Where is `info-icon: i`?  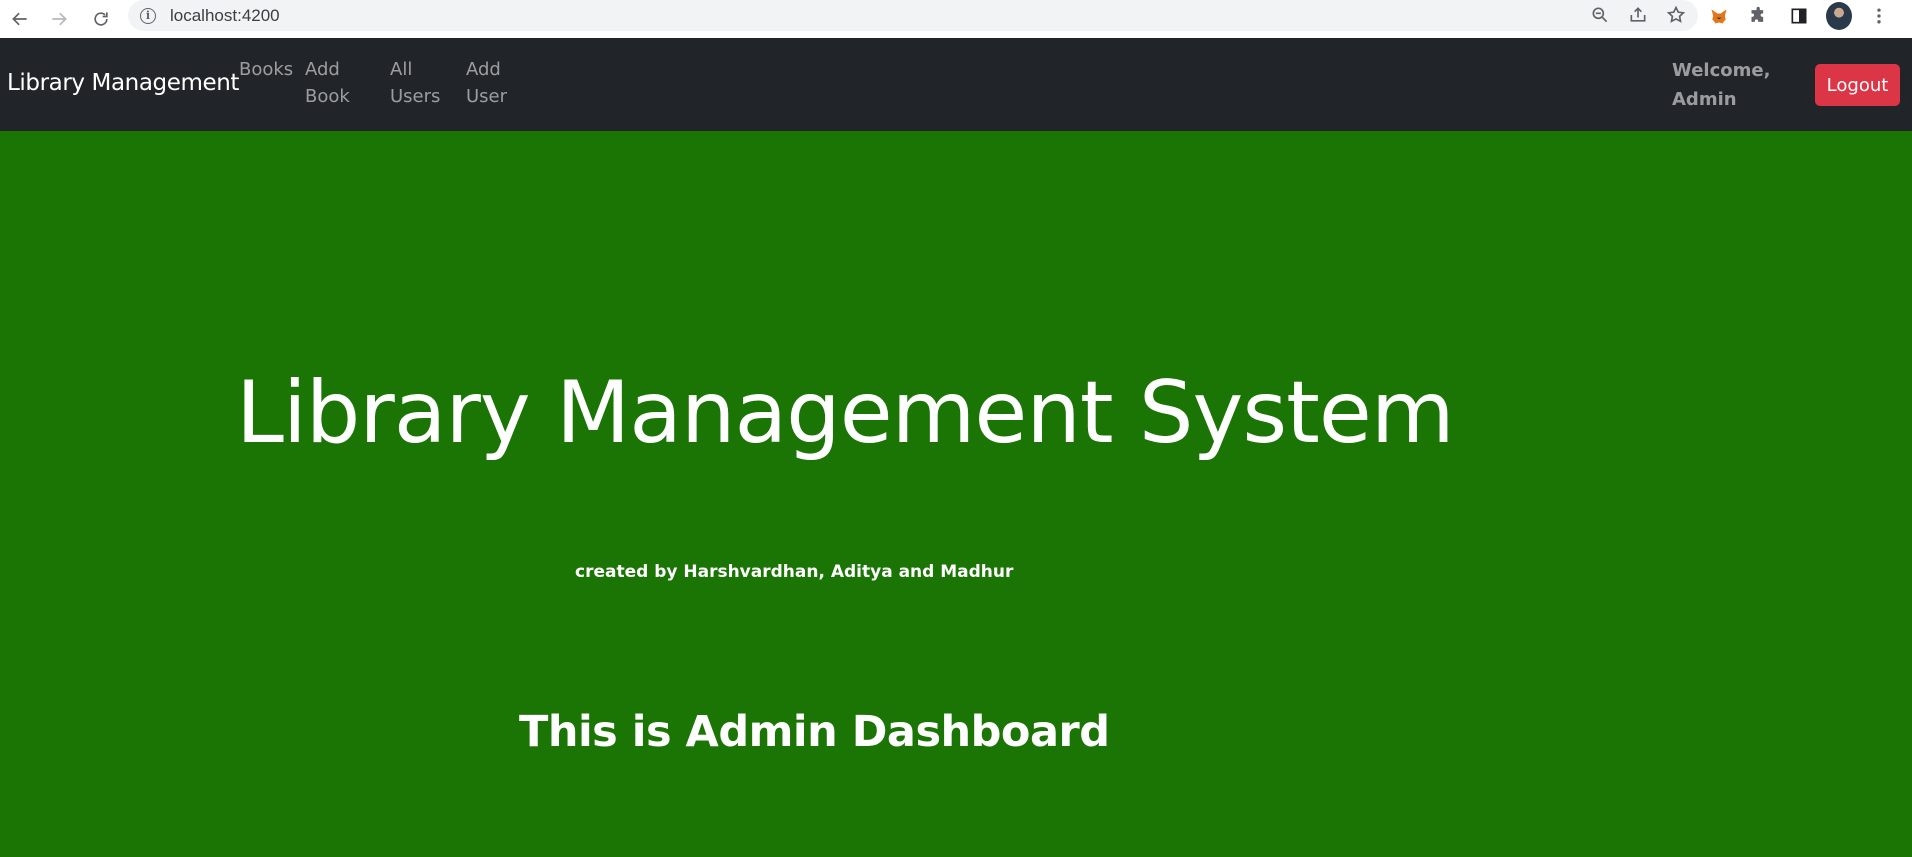 info-icon: i is located at coordinates (148, 15).